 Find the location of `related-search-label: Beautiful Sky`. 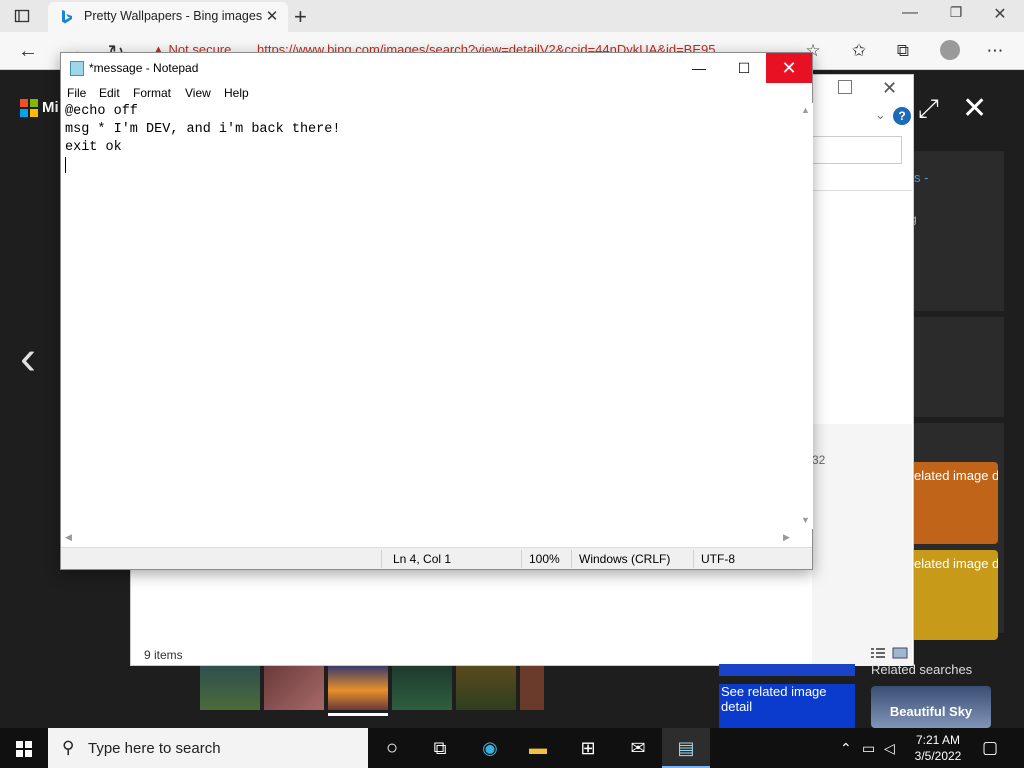

related-search-label: Beautiful Sky is located at coordinates (931, 711).